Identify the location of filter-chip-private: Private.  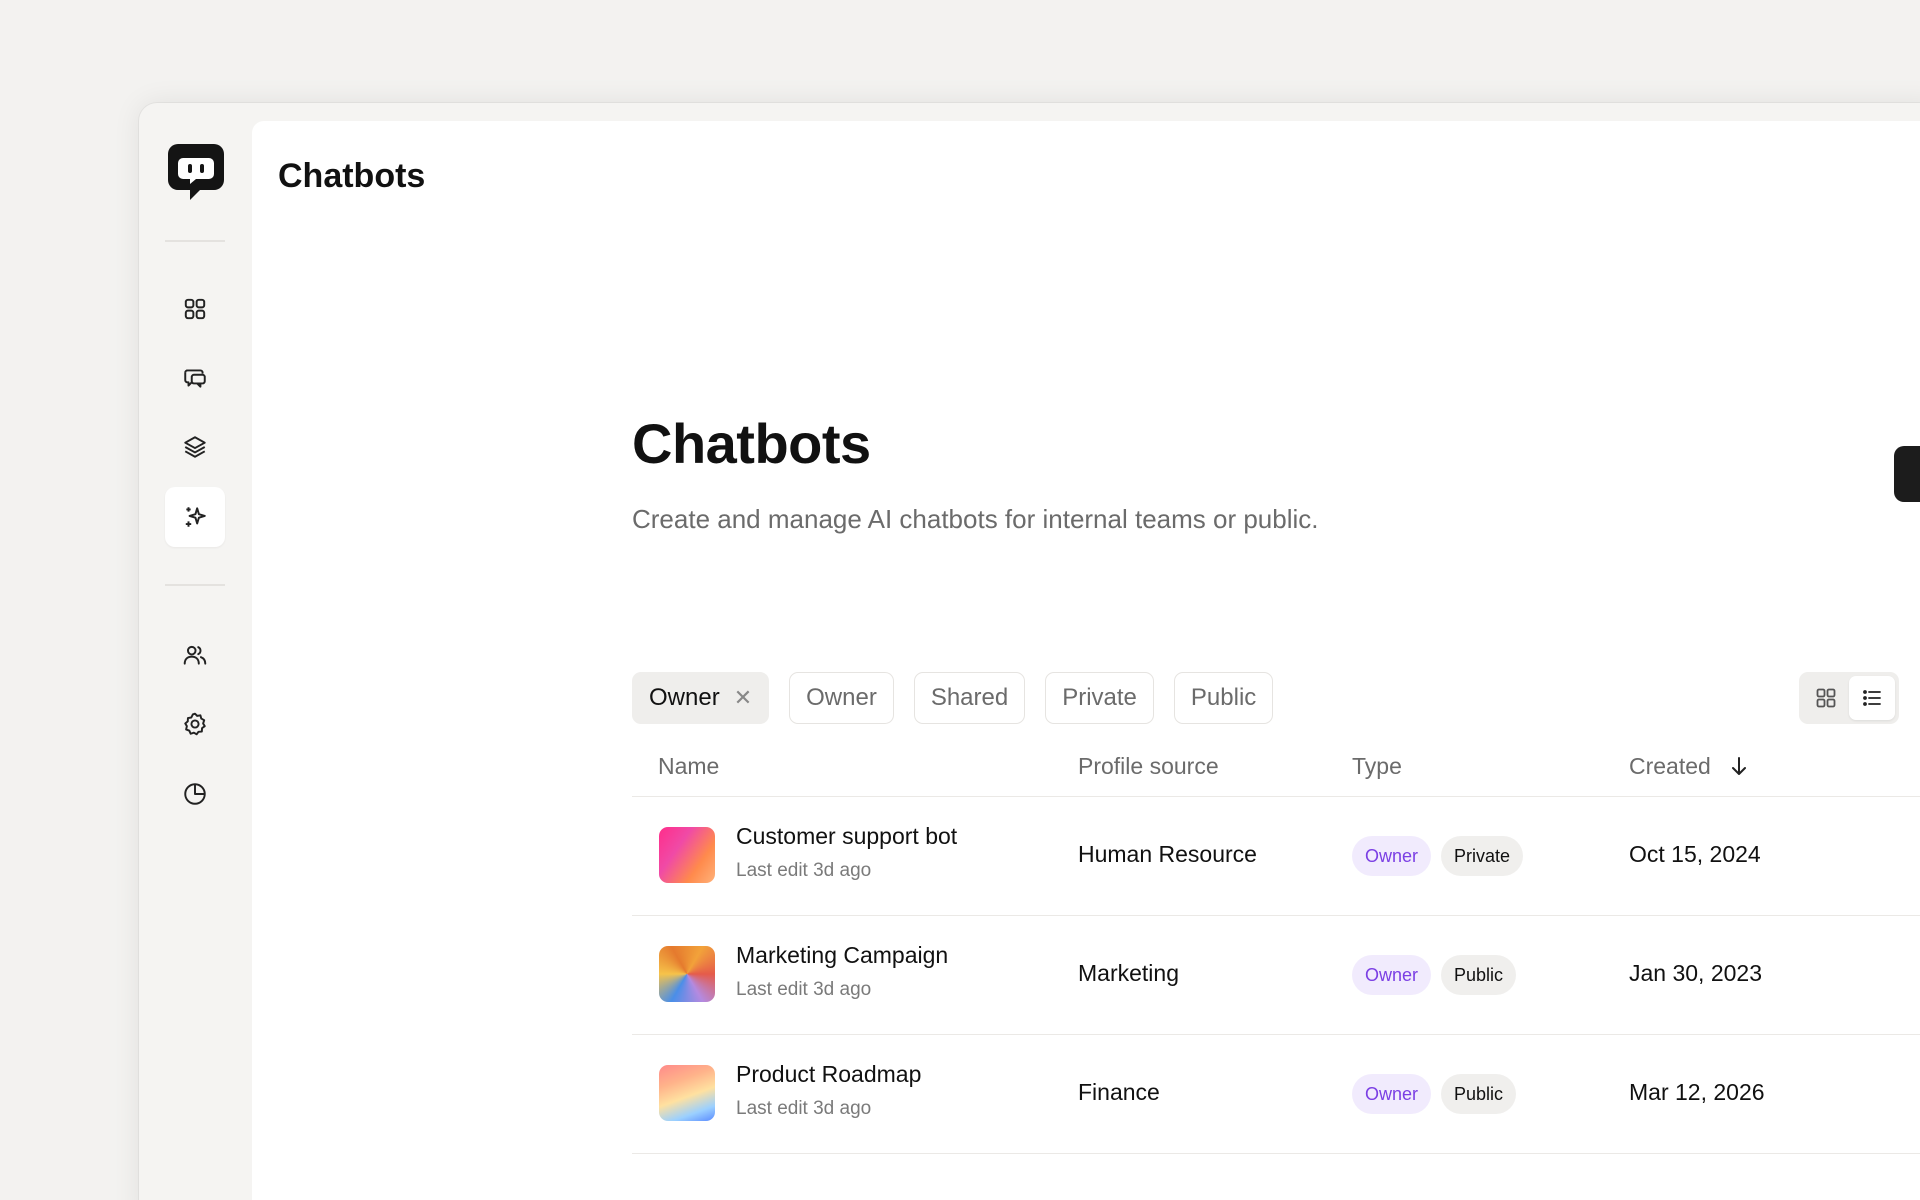
(1099, 698).